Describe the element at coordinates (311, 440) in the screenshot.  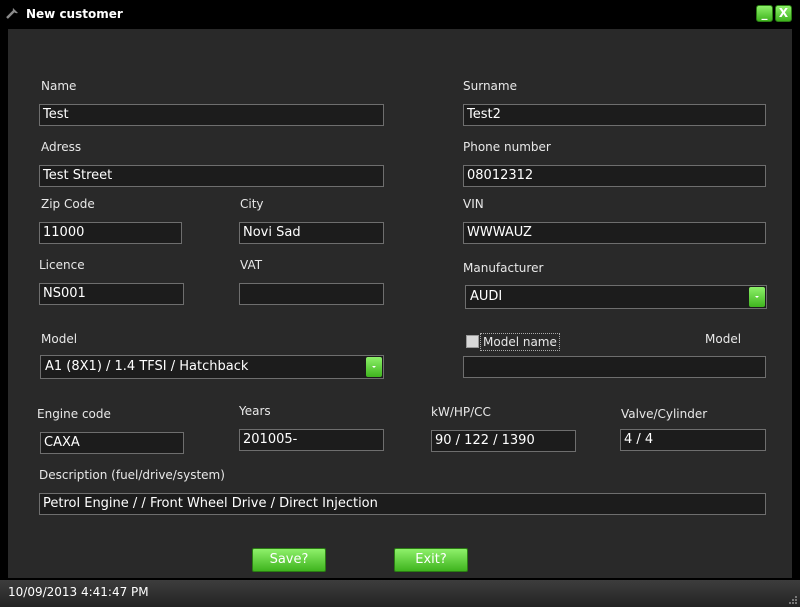
I see `years-field: 201005-` at that location.